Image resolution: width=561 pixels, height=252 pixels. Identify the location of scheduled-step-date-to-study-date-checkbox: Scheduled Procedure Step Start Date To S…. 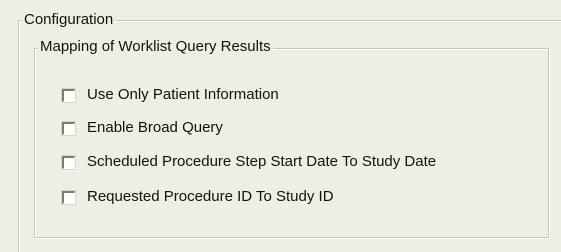
(248, 162).